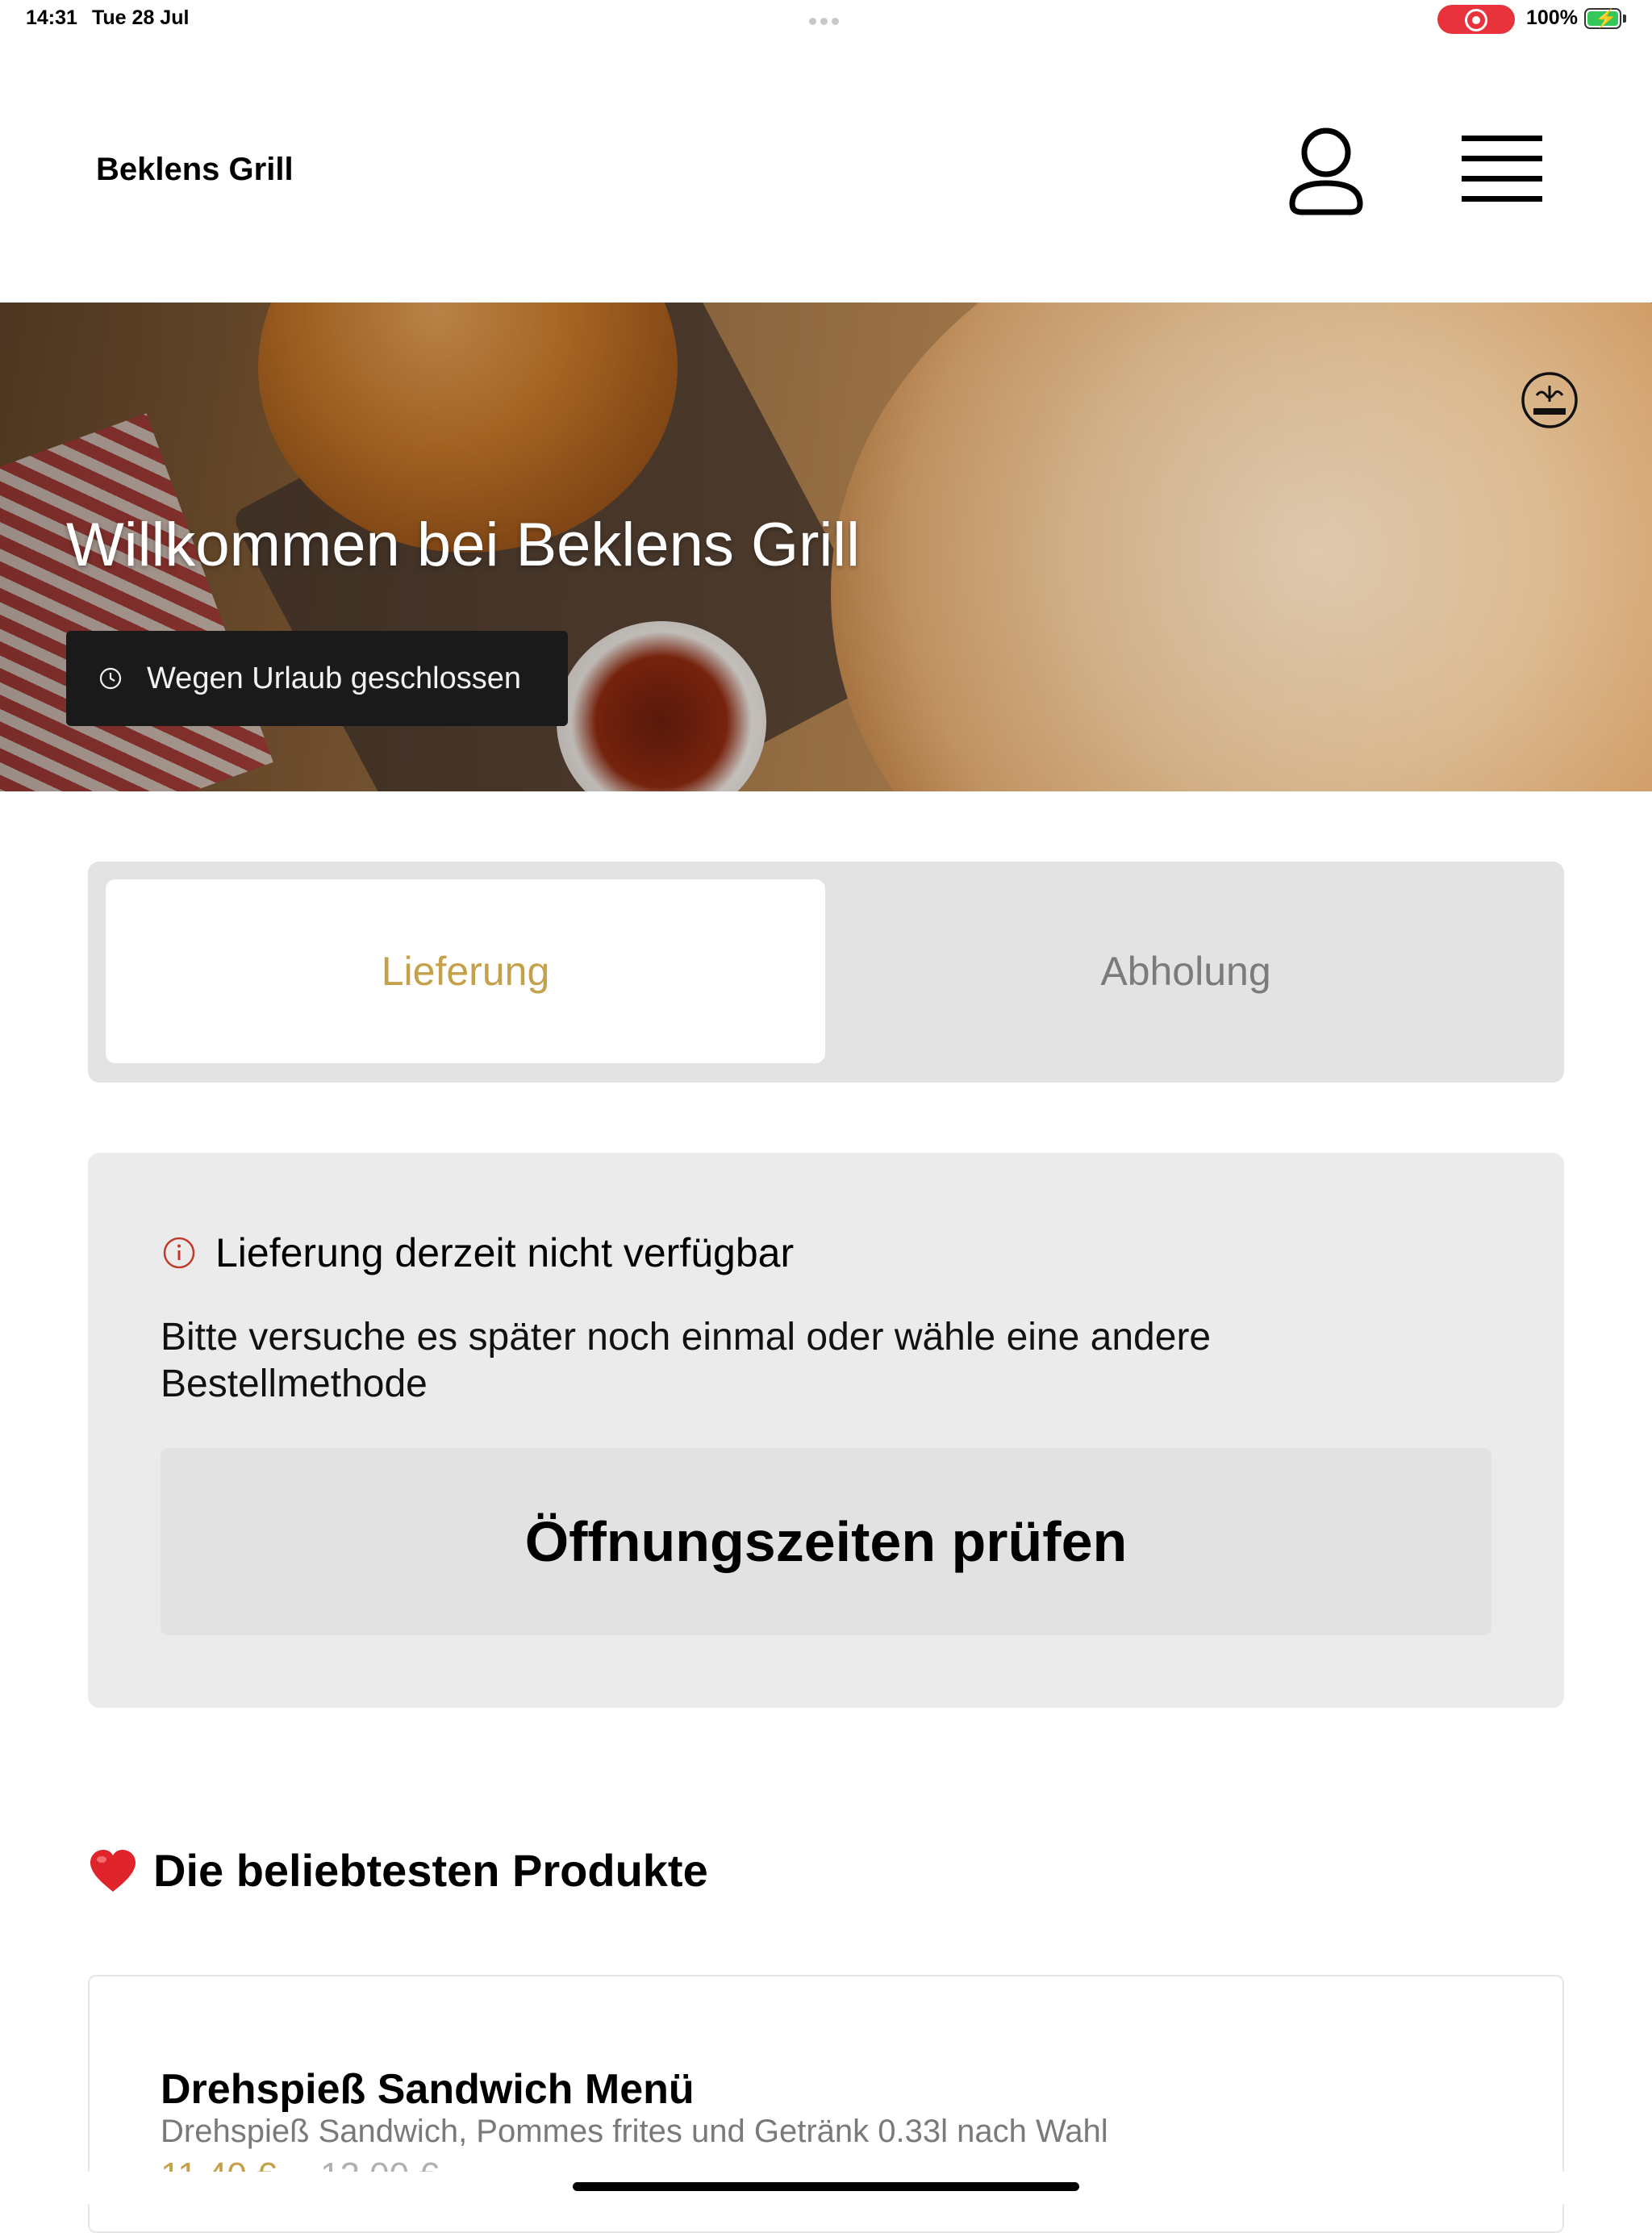 Image resolution: width=1652 pixels, height=2233 pixels. Describe the element at coordinates (505, 1252) in the screenshot. I see `notice-title: Lieferung derzeit nicht verfügbar` at that location.